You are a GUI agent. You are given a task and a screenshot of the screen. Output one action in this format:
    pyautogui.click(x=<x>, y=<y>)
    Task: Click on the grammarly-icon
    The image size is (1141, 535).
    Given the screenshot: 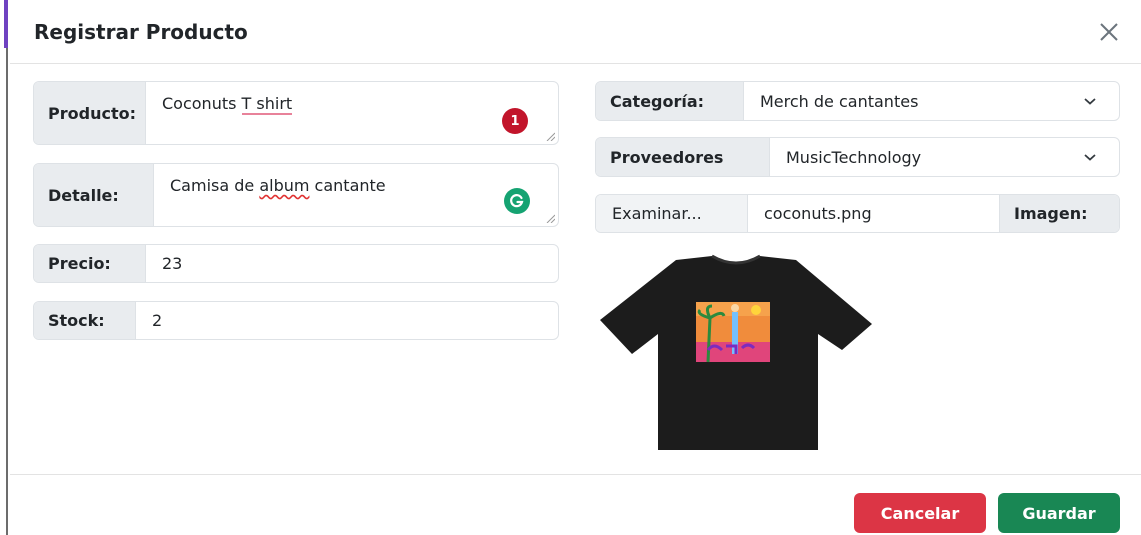 What is the action you would take?
    pyautogui.click(x=517, y=201)
    